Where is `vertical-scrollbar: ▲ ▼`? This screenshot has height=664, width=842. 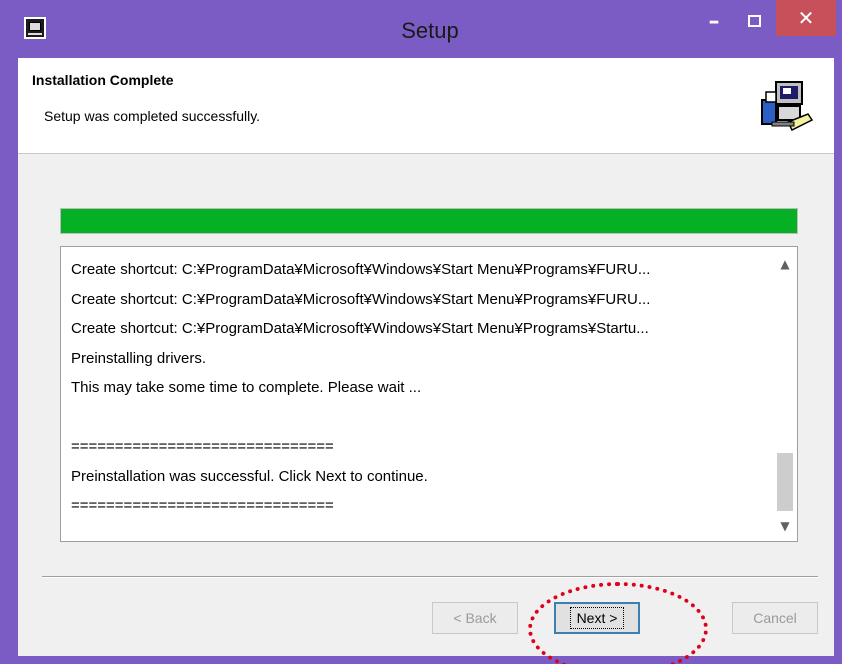 vertical-scrollbar: ▲ ▼ is located at coordinates (785, 394).